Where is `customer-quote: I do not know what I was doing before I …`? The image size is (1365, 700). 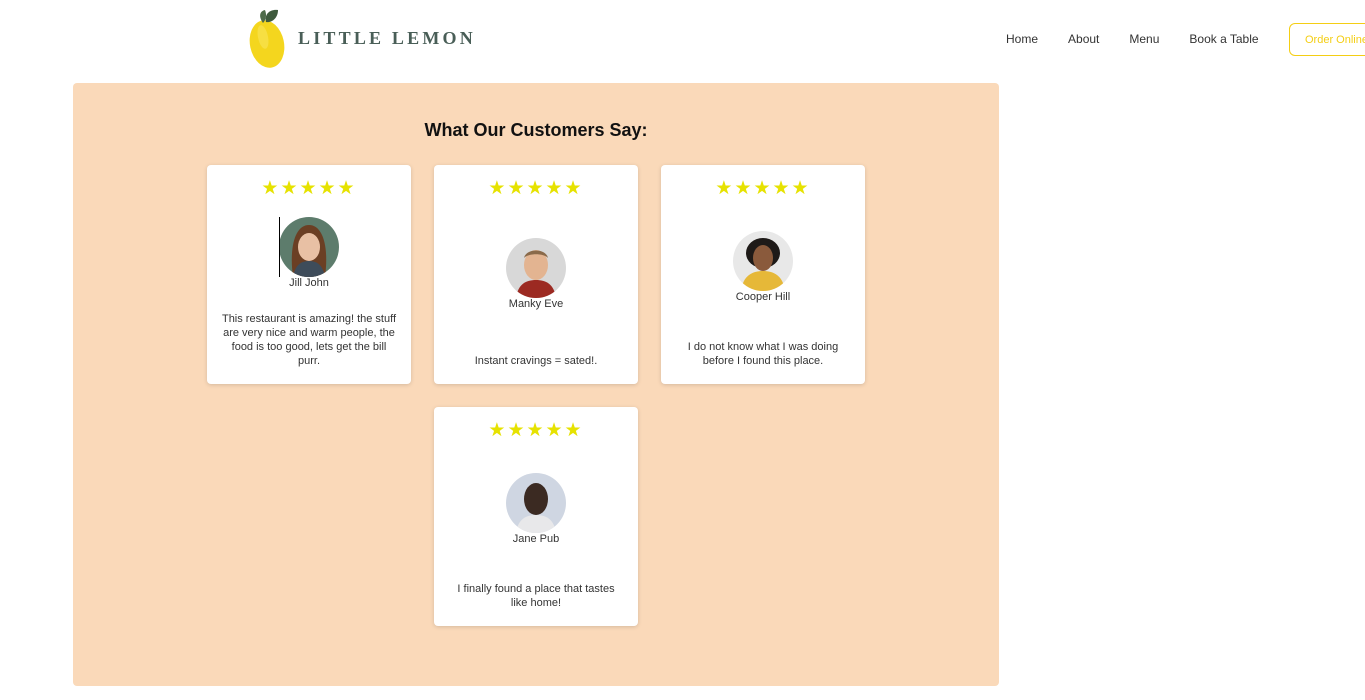
customer-quote: I do not know what I was doing before I … is located at coordinates (763, 354).